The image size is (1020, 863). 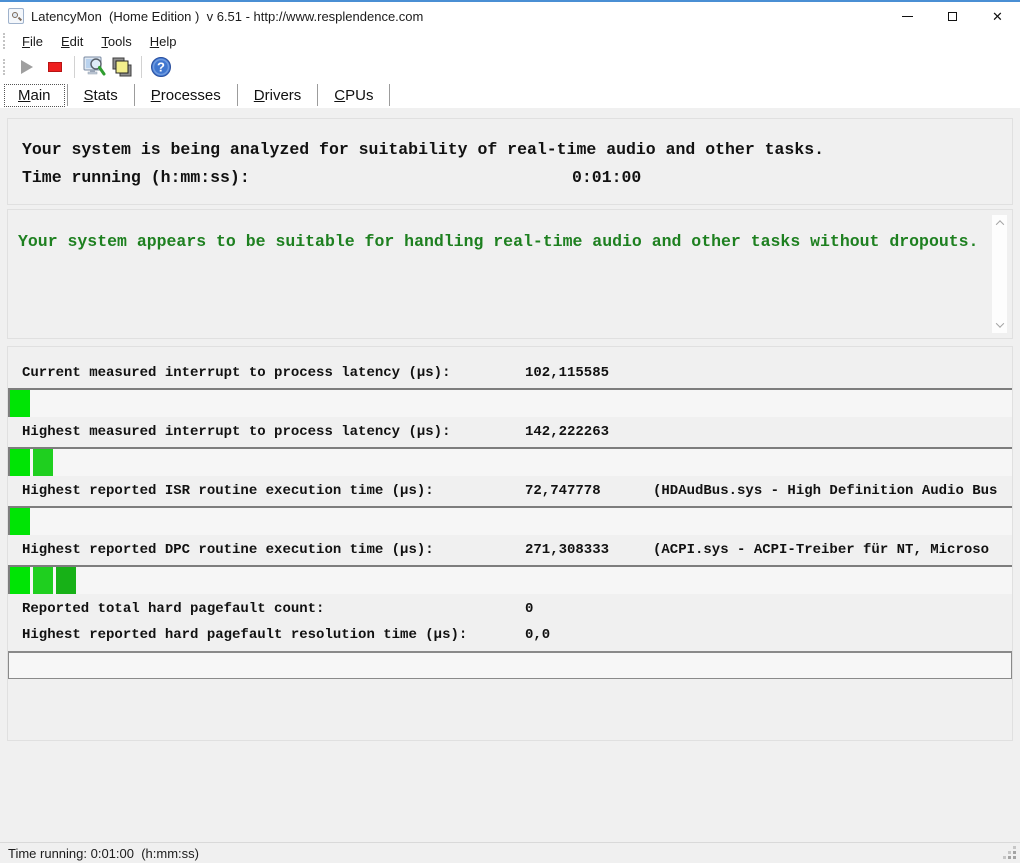 What do you see at coordinates (510, 609) in the screenshot?
I see `pagefault-count-row: Reported total hard pagefault count: 0` at bounding box center [510, 609].